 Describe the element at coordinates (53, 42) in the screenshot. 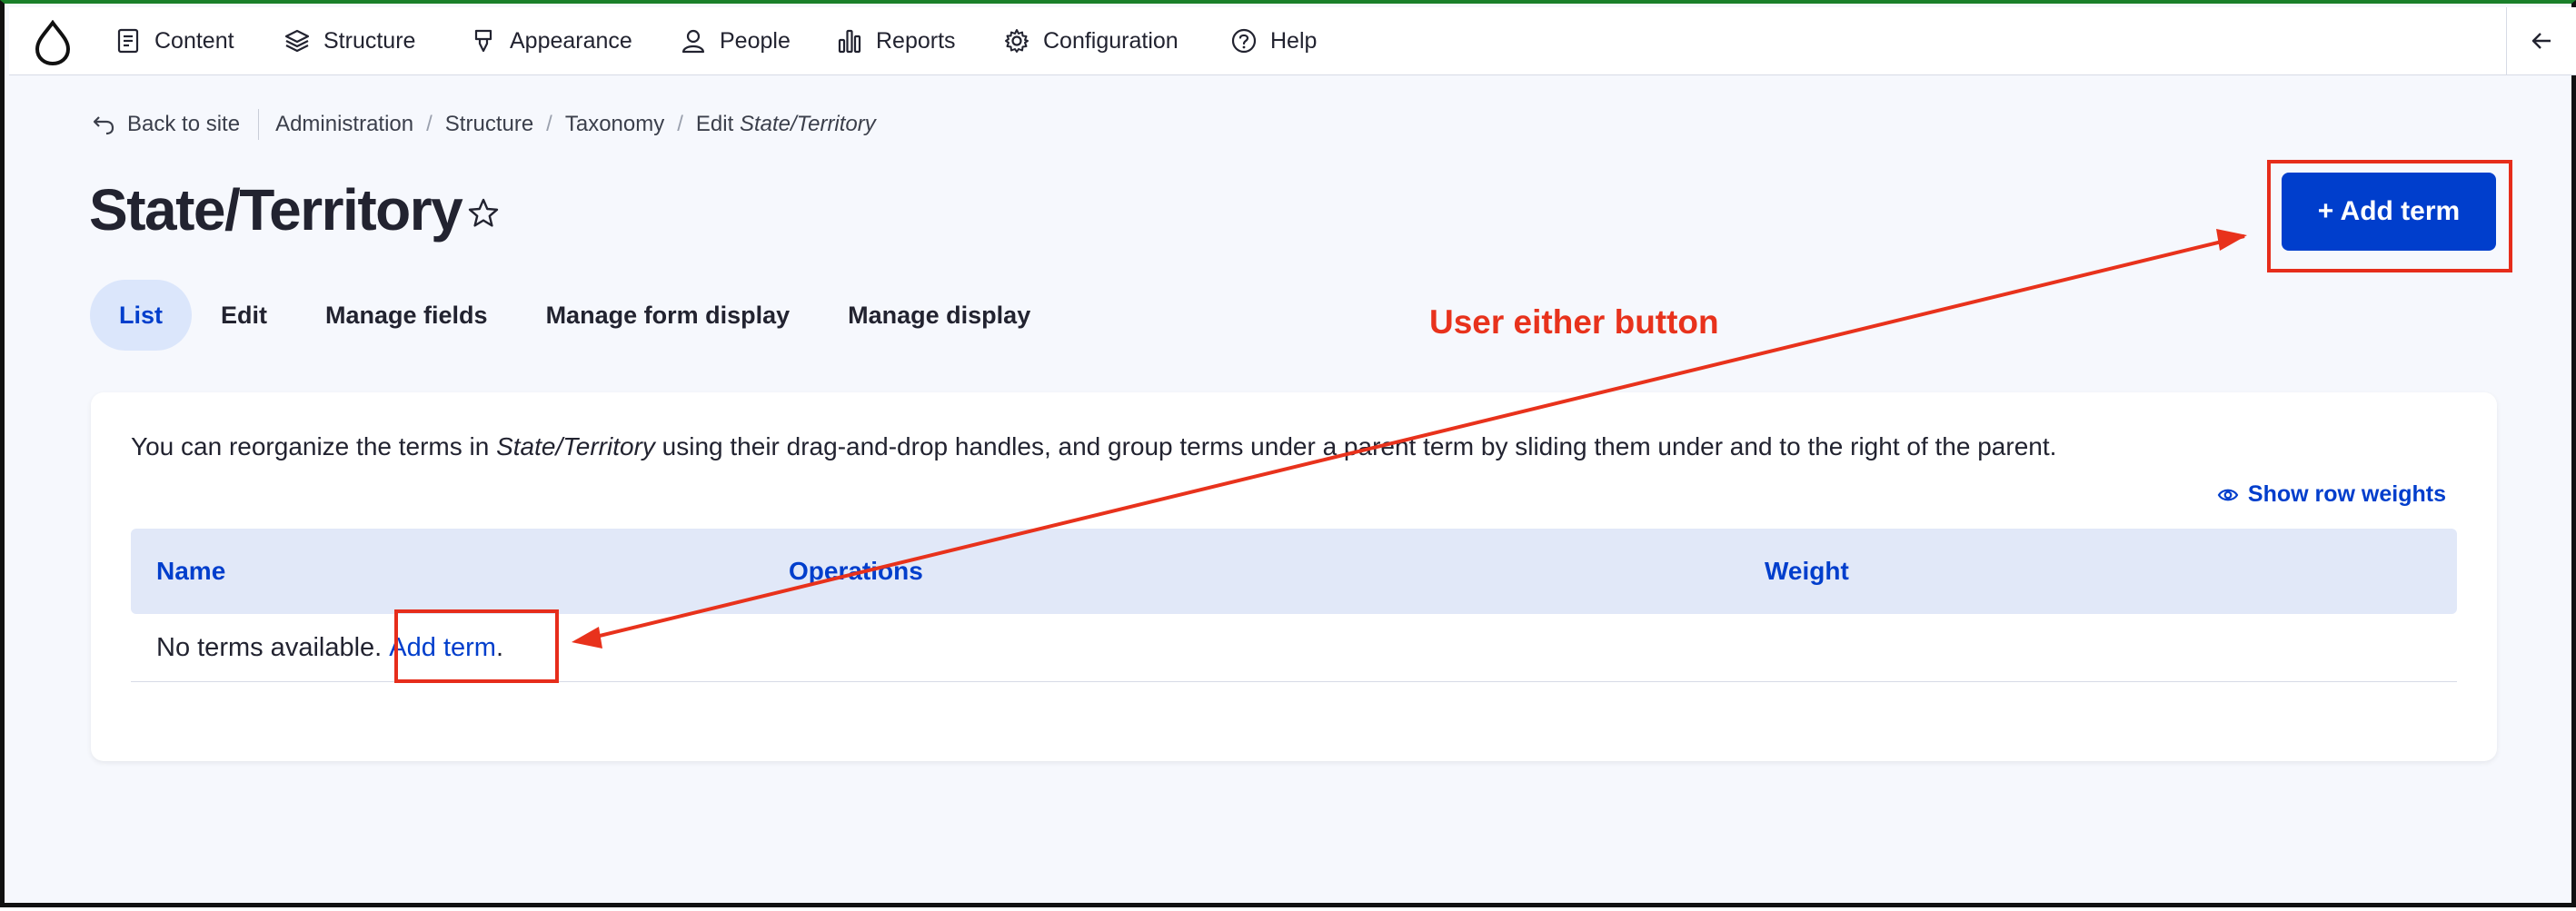

I see `drupal-drop-icon` at that location.